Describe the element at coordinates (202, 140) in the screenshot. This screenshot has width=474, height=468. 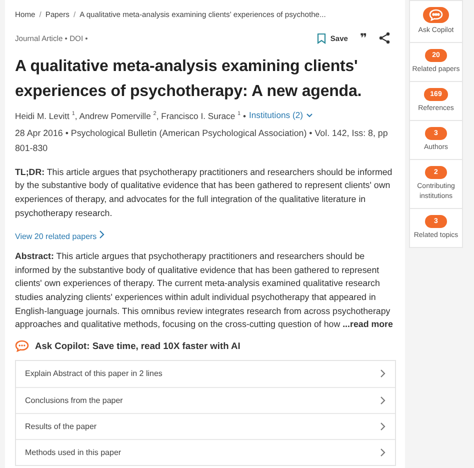
I see `publication-info: 28 Apr 2016 • Psychological Bulletin (American Psychological Association) • Vol. 142, Iss: 8, pp 801-830` at that location.